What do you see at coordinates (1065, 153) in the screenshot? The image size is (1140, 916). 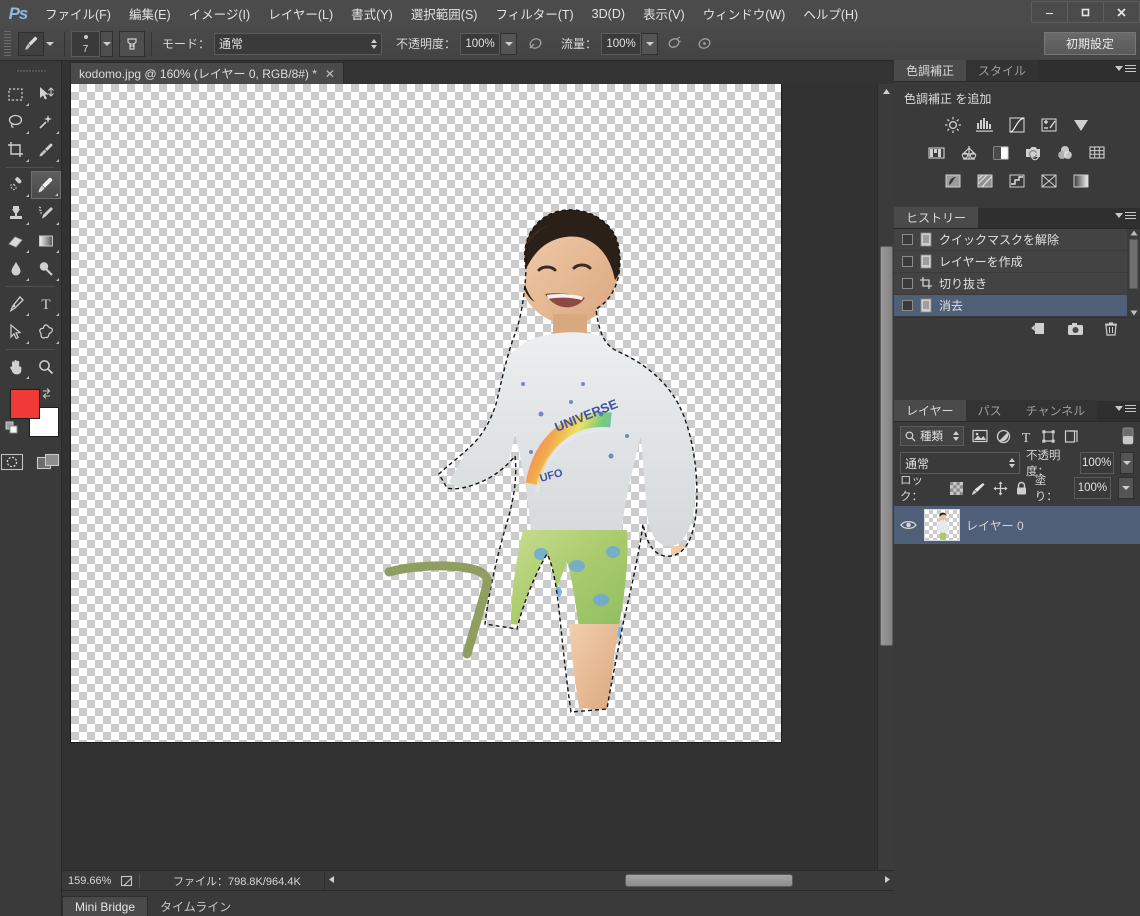 I see `channel-mixer-icon` at bounding box center [1065, 153].